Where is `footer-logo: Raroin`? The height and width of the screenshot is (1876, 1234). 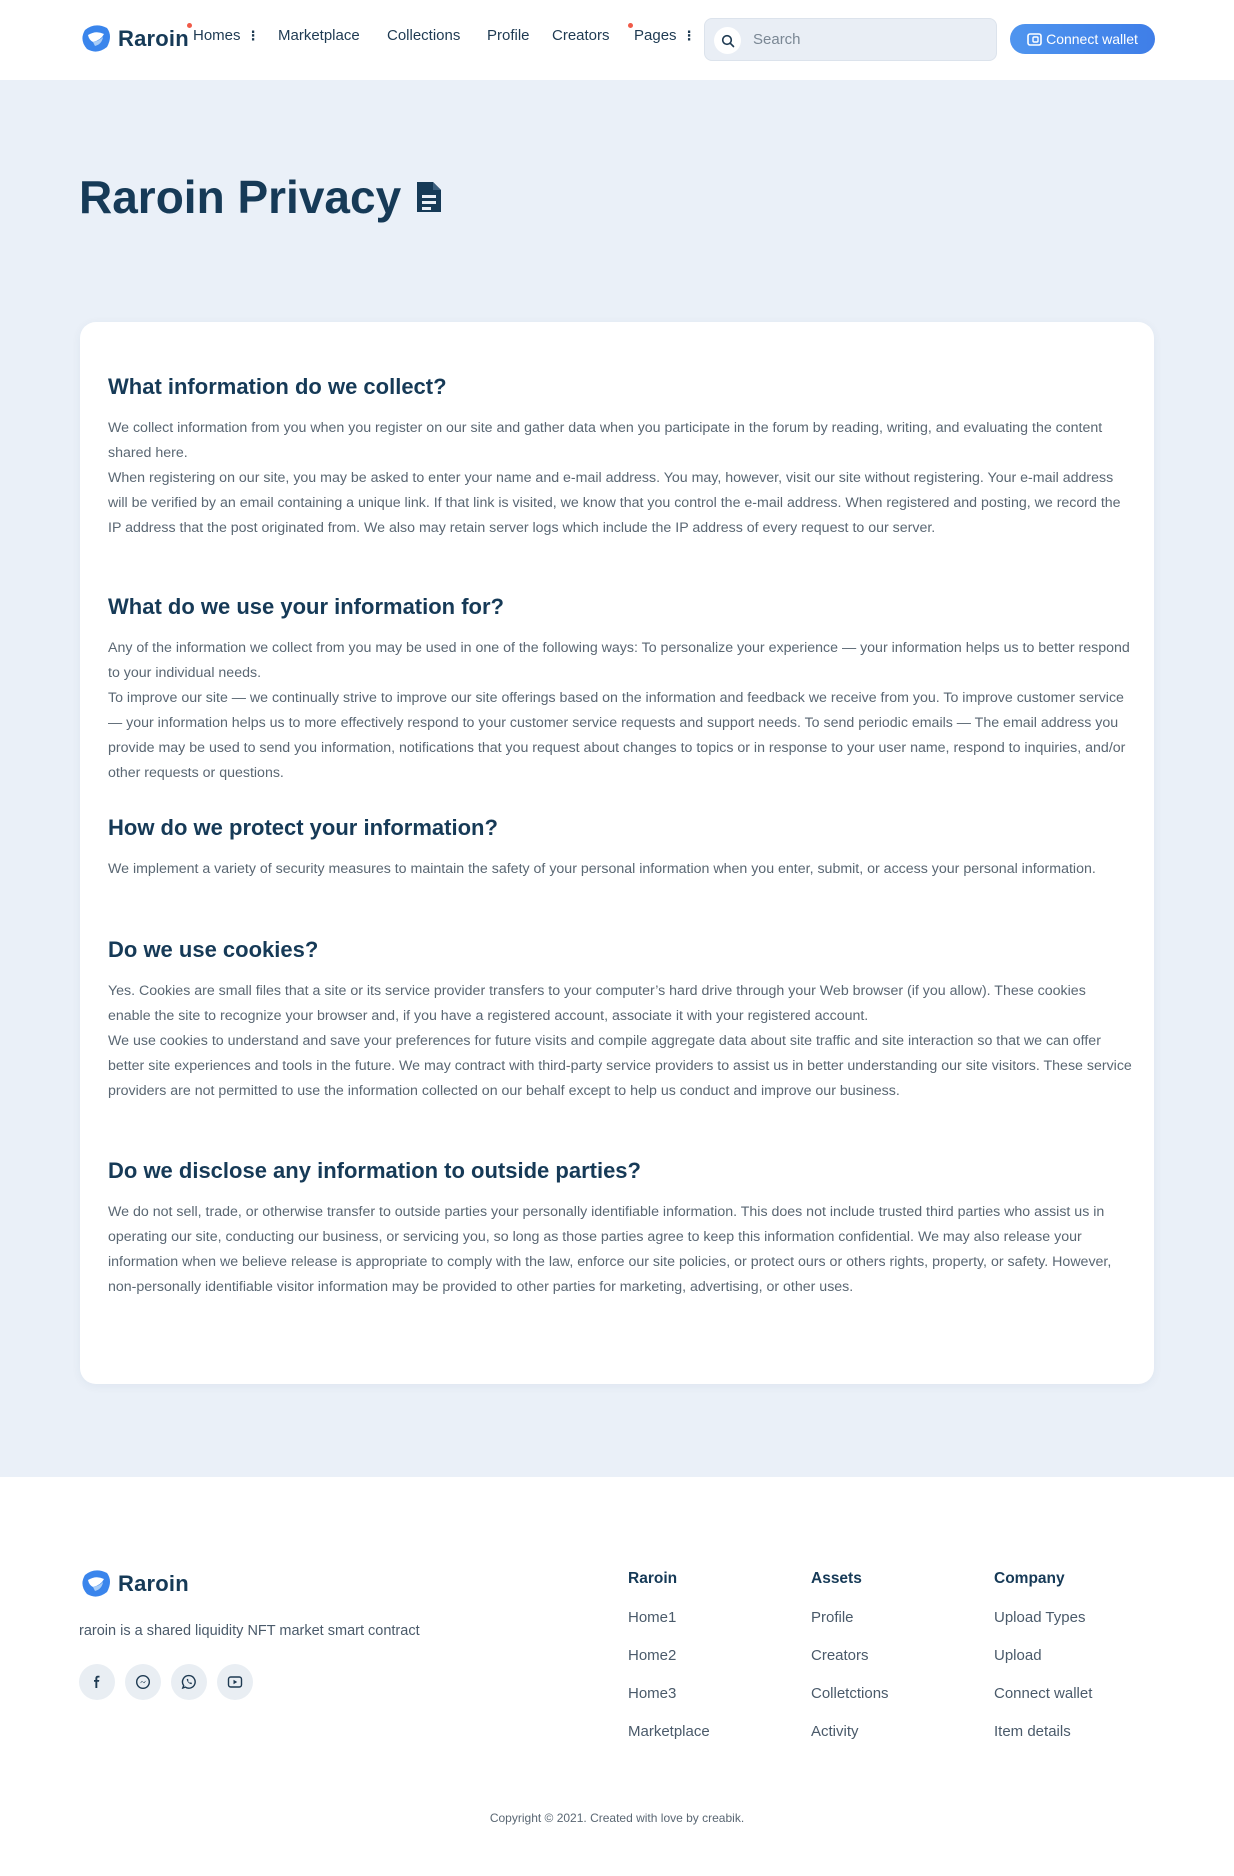
footer-logo: Raroin is located at coordinates (134, 1583).